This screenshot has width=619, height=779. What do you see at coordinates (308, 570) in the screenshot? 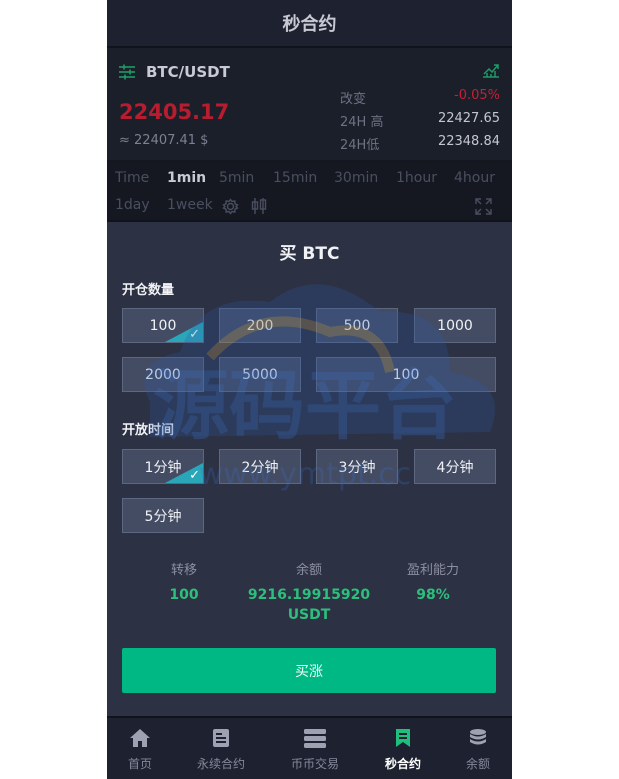
I see `balance-label: 余额` at bounding box center [308, 570].